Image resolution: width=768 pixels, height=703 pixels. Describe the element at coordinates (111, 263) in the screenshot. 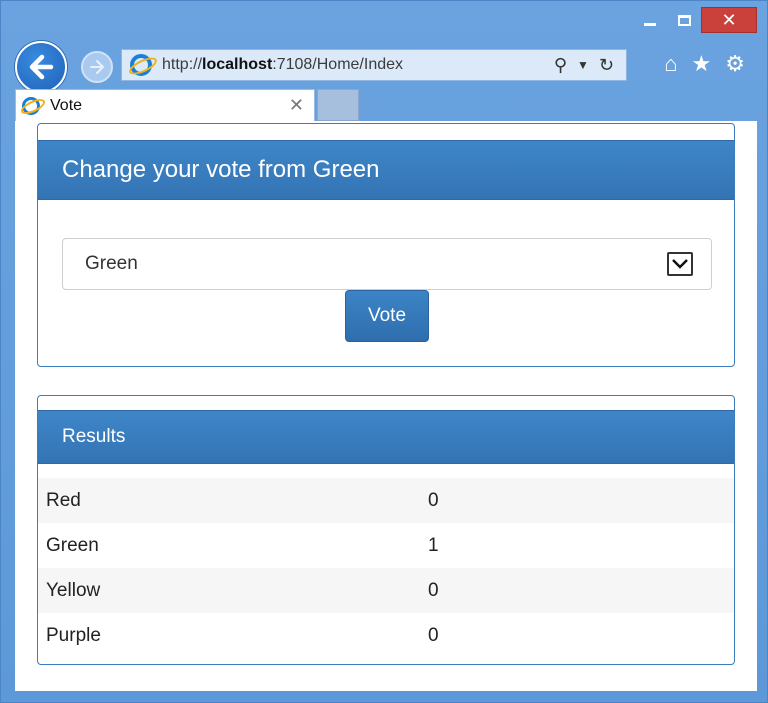

I see `selected-option: Green` at that location.